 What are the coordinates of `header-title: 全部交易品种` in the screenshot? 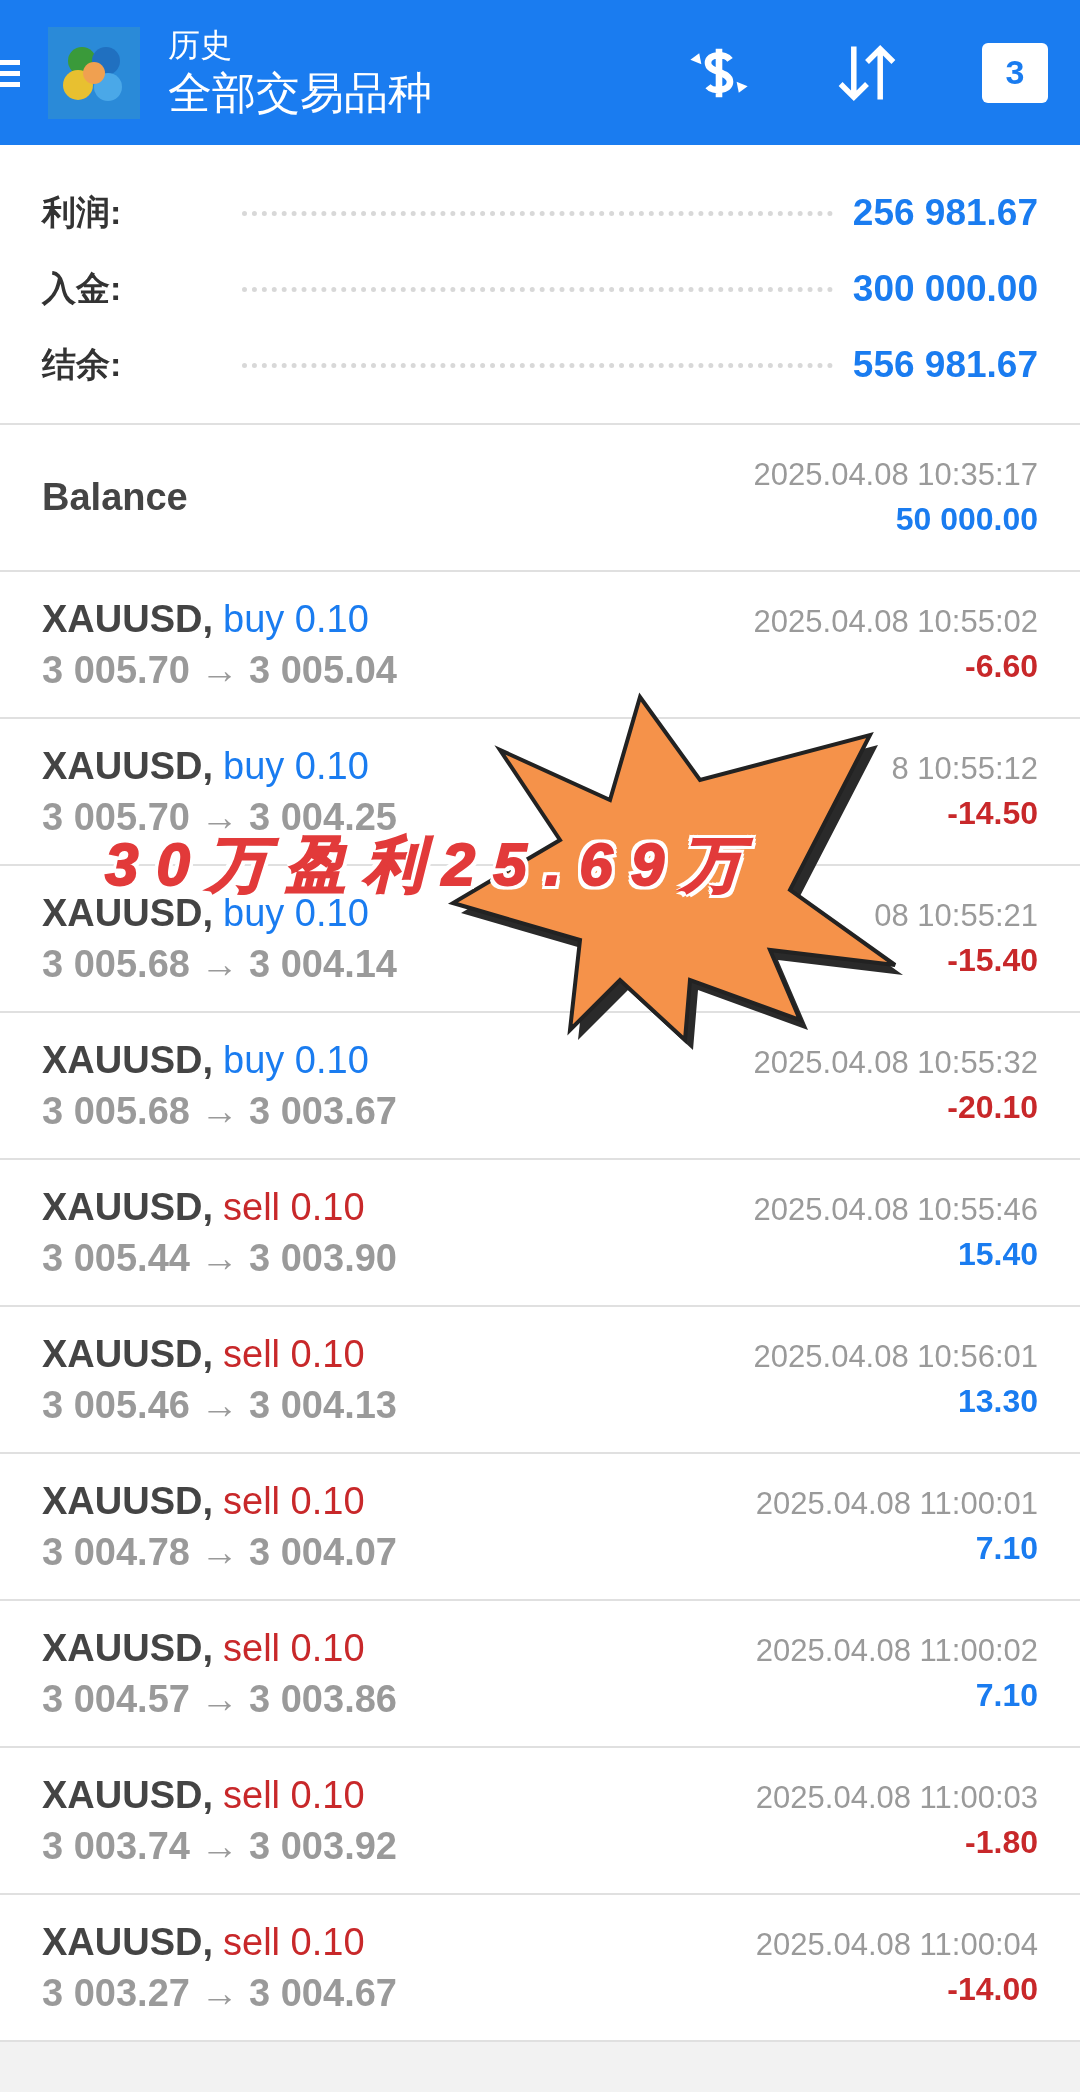 It's located at (300, 92).